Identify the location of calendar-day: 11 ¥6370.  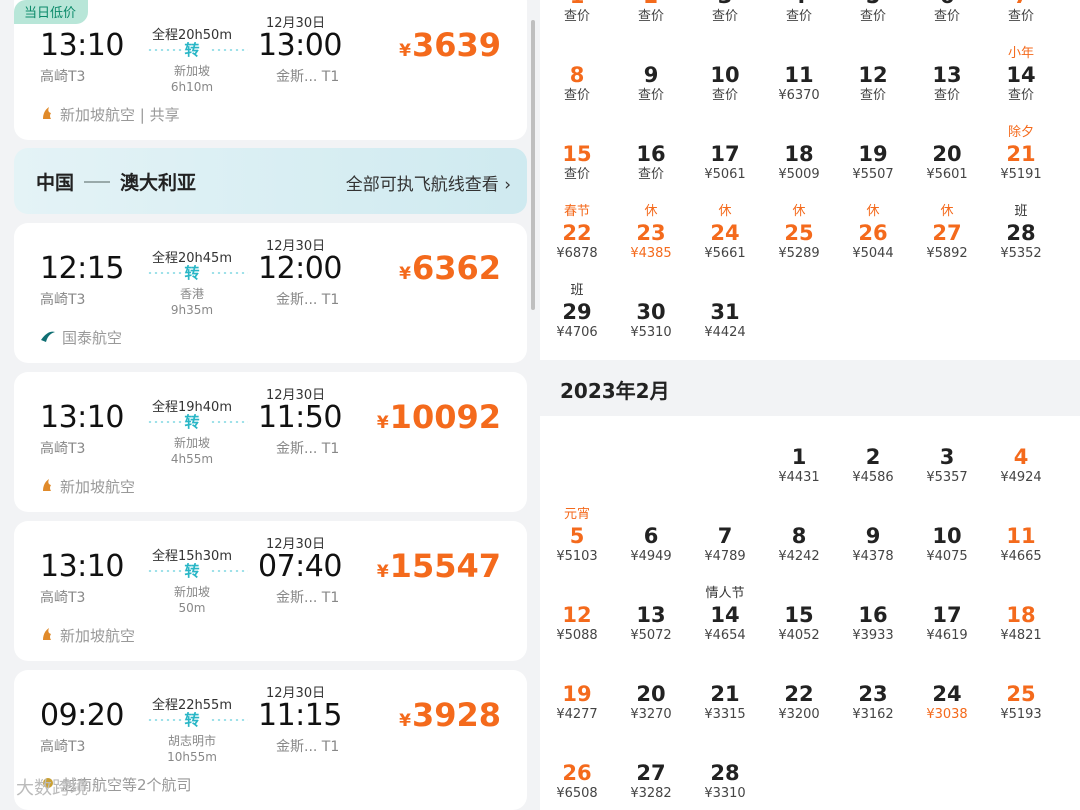
(799, 84).